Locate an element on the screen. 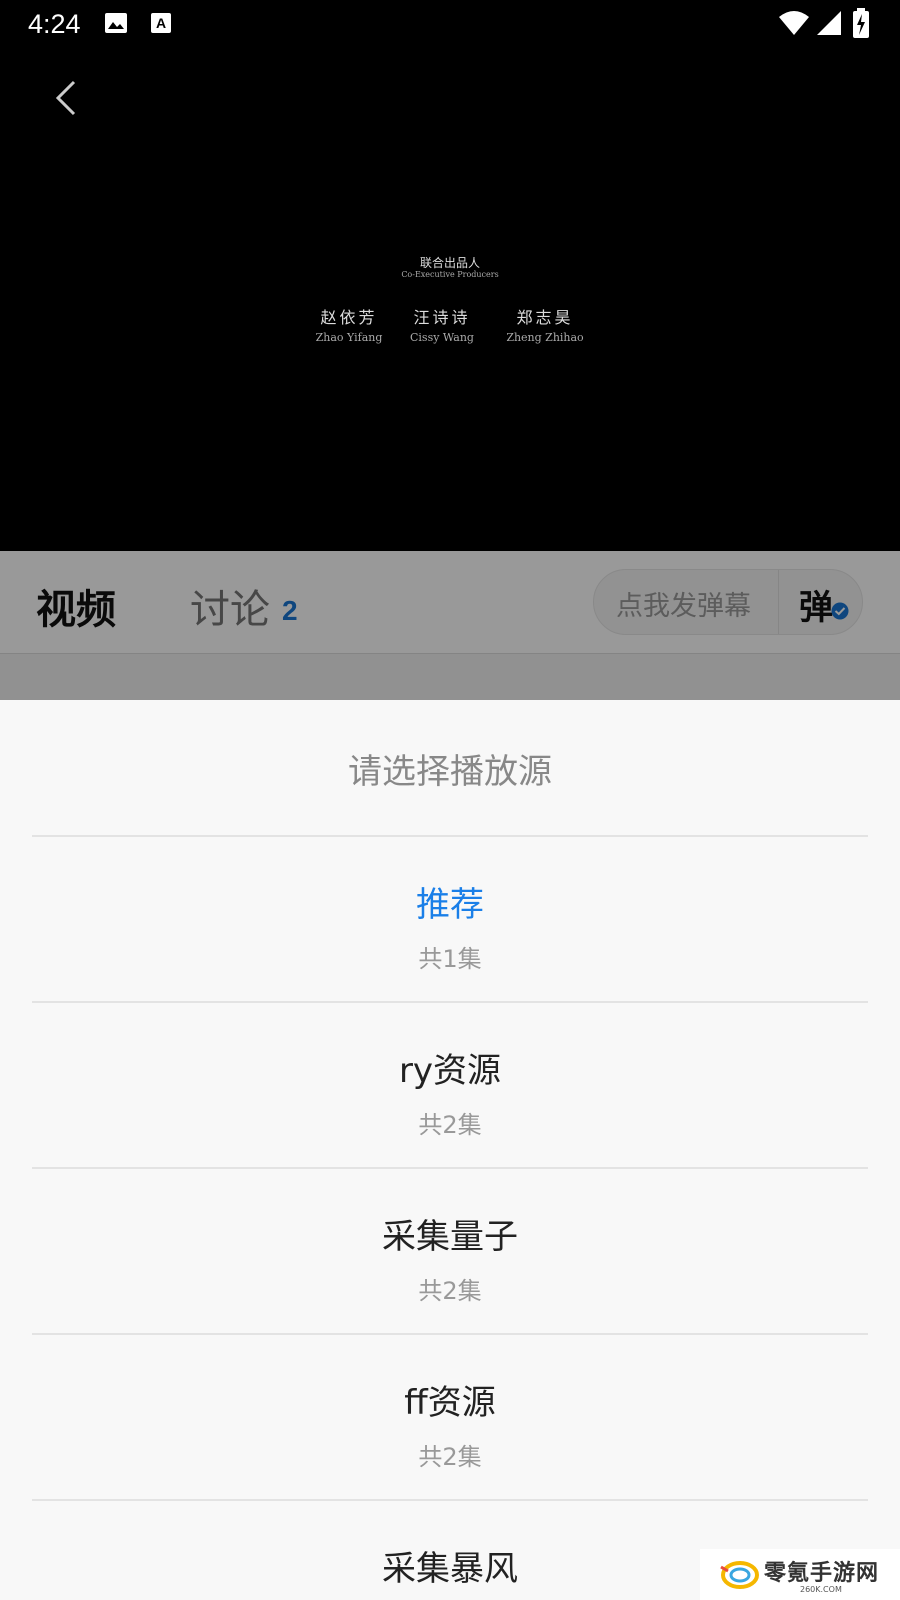 The width and height of the screenshot is (900, 1600). source-name: ry资源 is located at coordinates (450, 1071).